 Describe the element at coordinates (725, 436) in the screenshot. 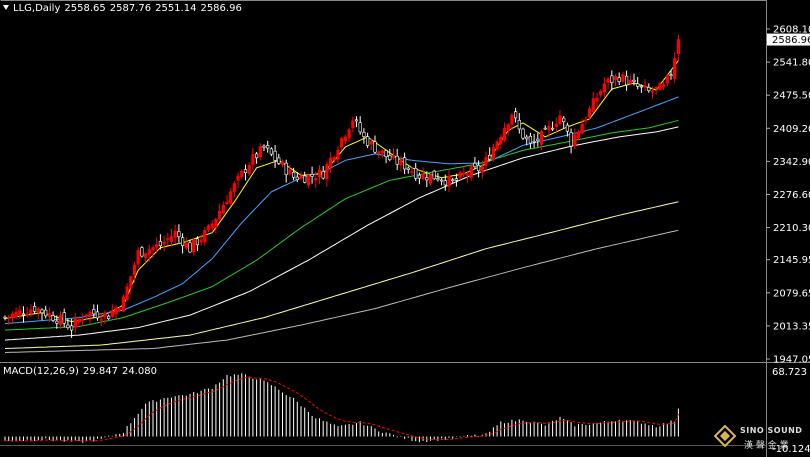

I see `sino-sound-logo-icon` at that location.